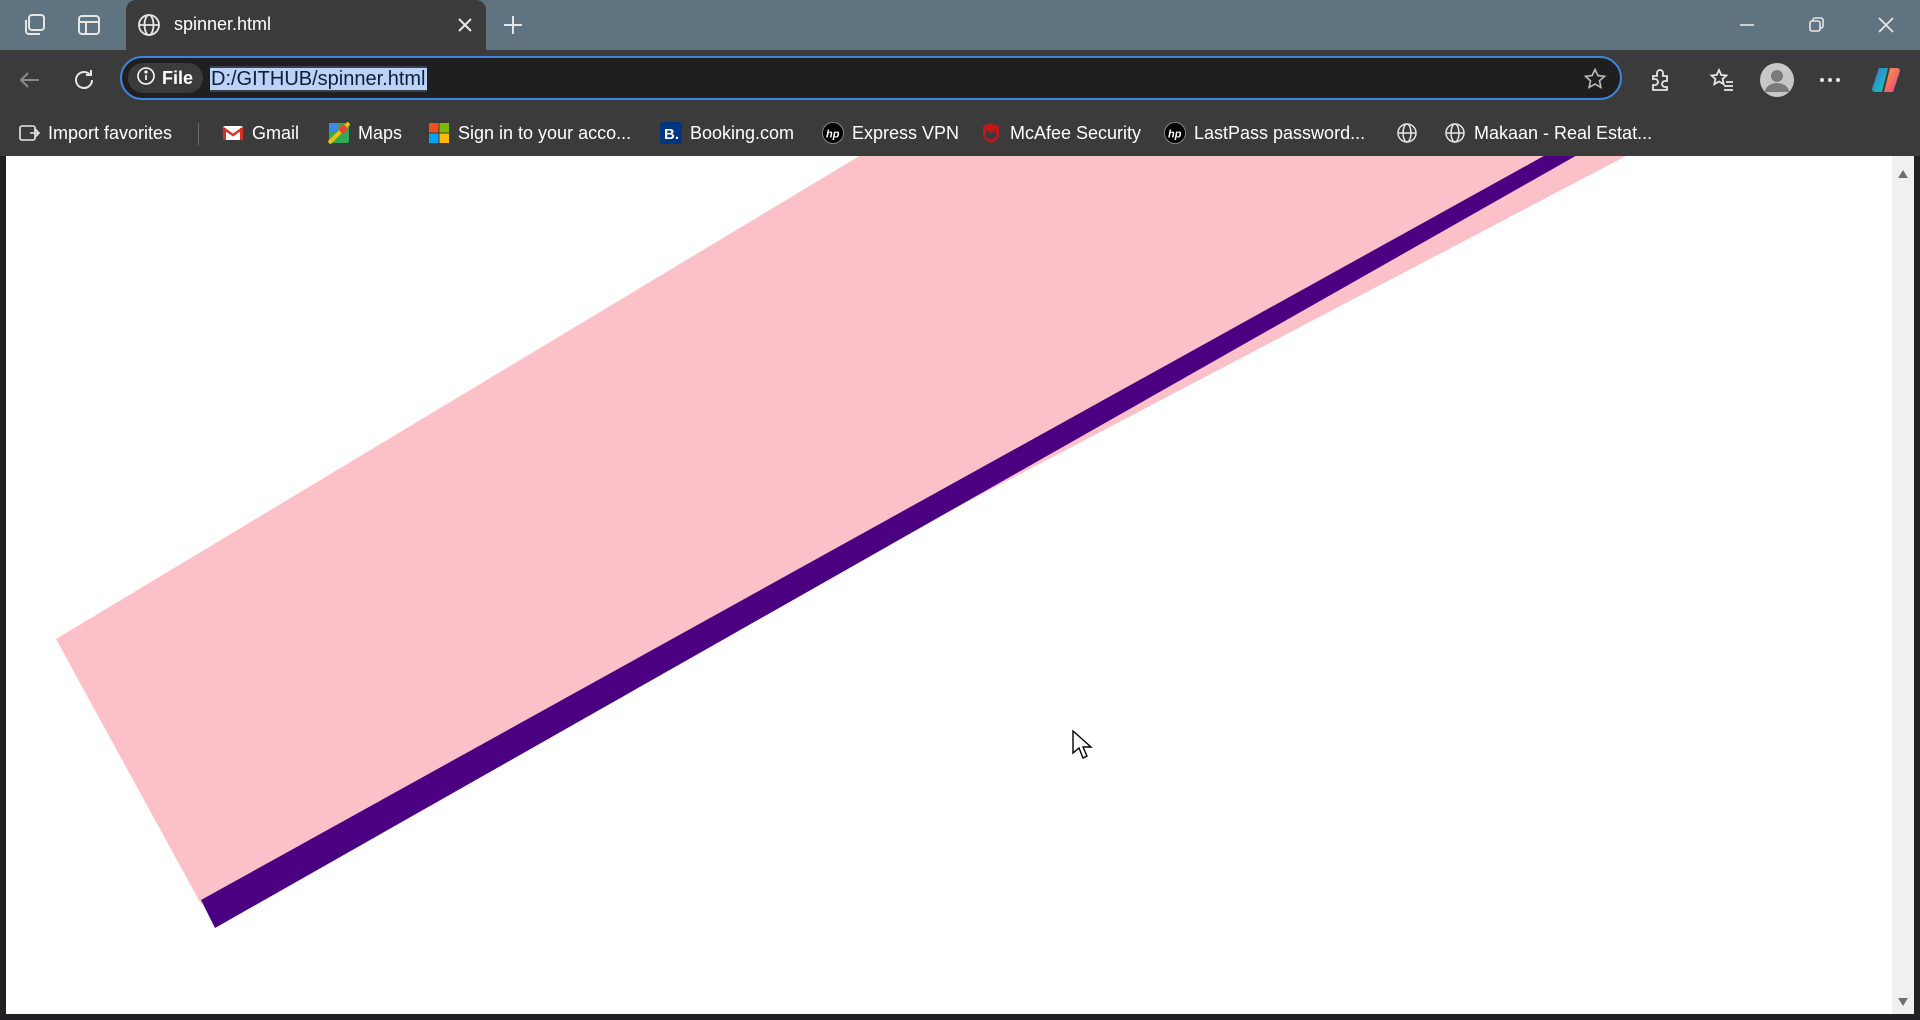 The height and width of the screenshot is (1020, 1920). Describe the element at coordinates (1777, 80) in the screenshot. I see `profile-avatar` at that location.